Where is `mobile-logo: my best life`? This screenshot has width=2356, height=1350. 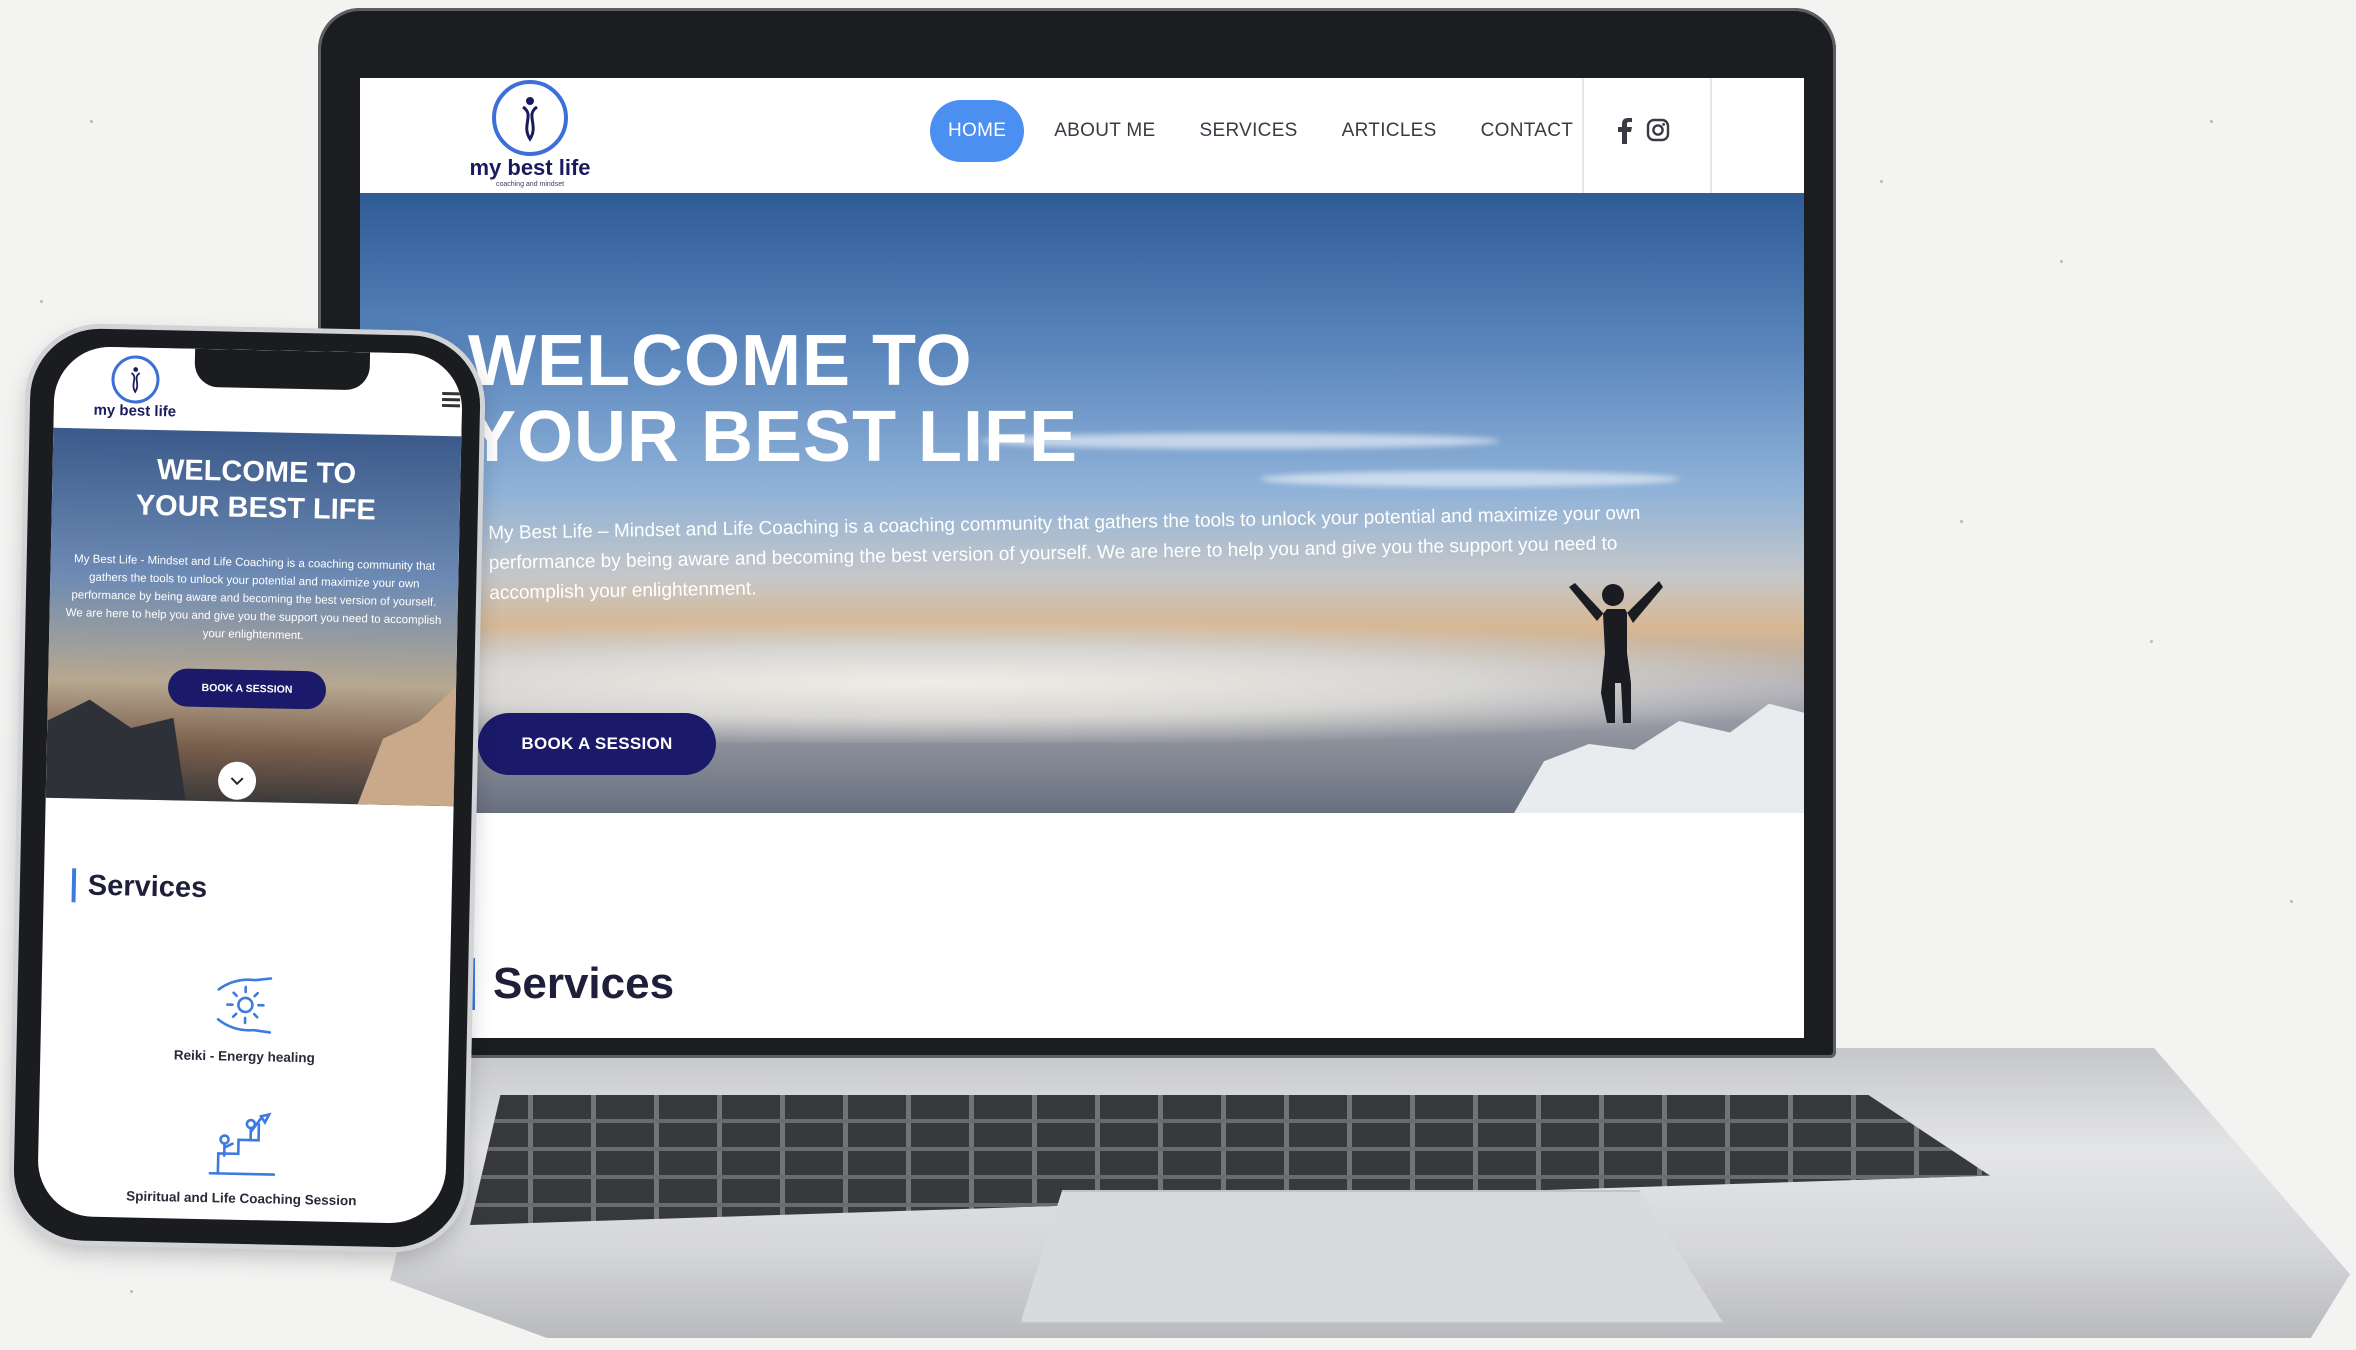 mobile-logo: my best life is located at coordinates (135, 388).